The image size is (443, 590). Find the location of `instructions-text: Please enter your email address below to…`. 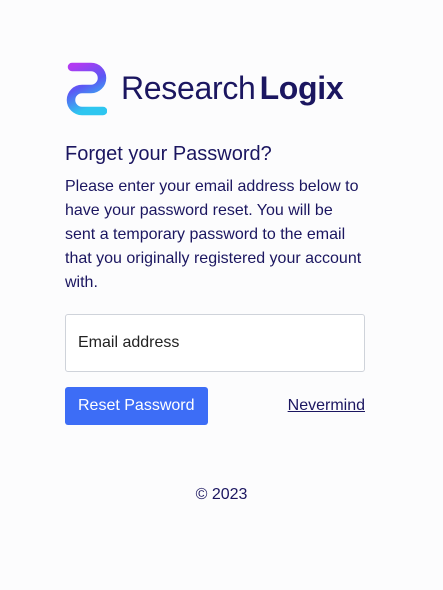

instructions-text: Please enter your email address below to… is located at coordinates (213, 234).